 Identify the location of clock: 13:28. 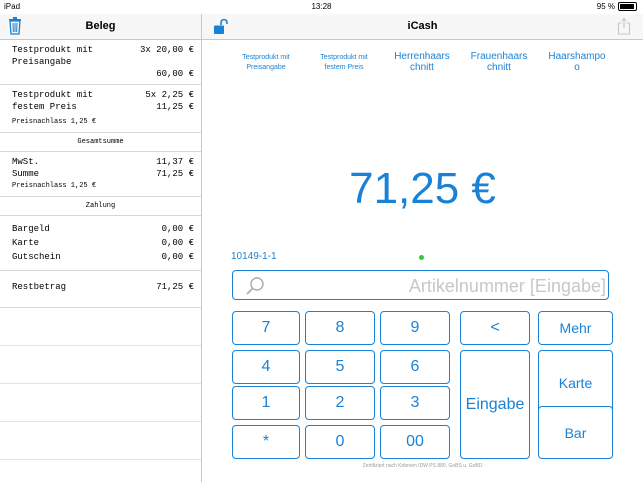
(321, 6).